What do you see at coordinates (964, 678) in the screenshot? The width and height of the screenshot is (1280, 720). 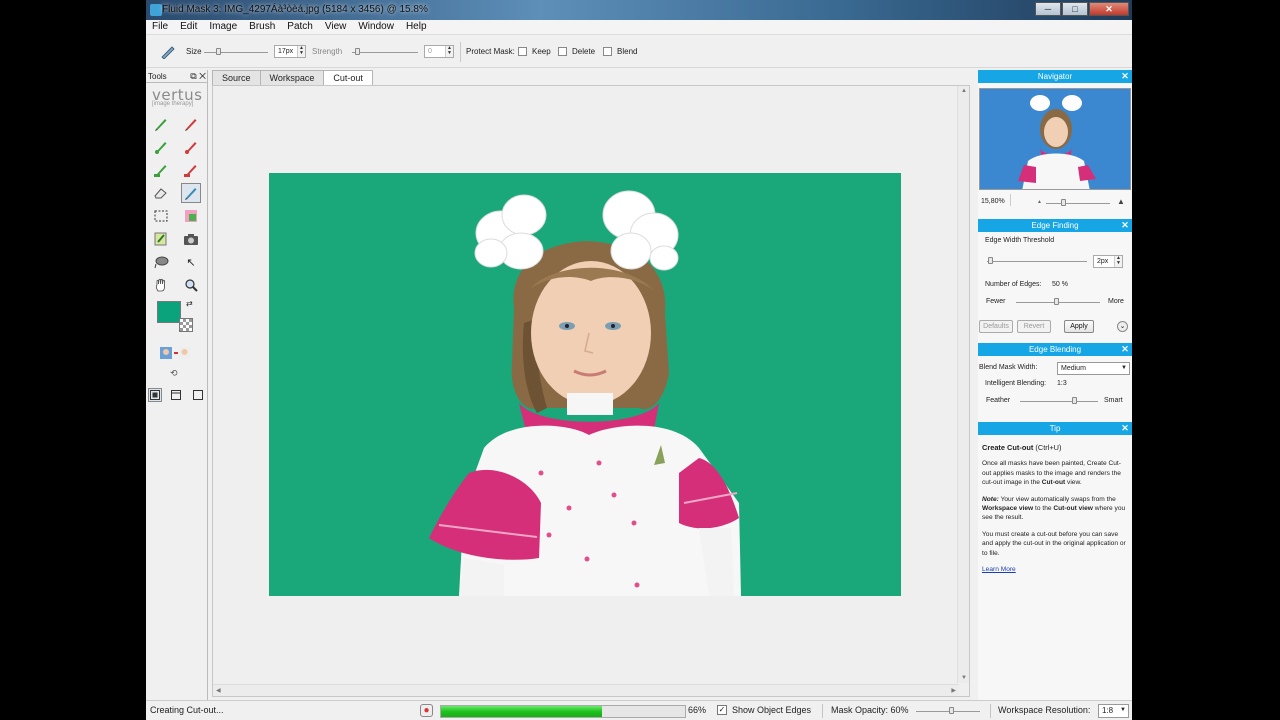 I see `scroll-down-arrow-icon: ▼` at bounding box center [964, 678].